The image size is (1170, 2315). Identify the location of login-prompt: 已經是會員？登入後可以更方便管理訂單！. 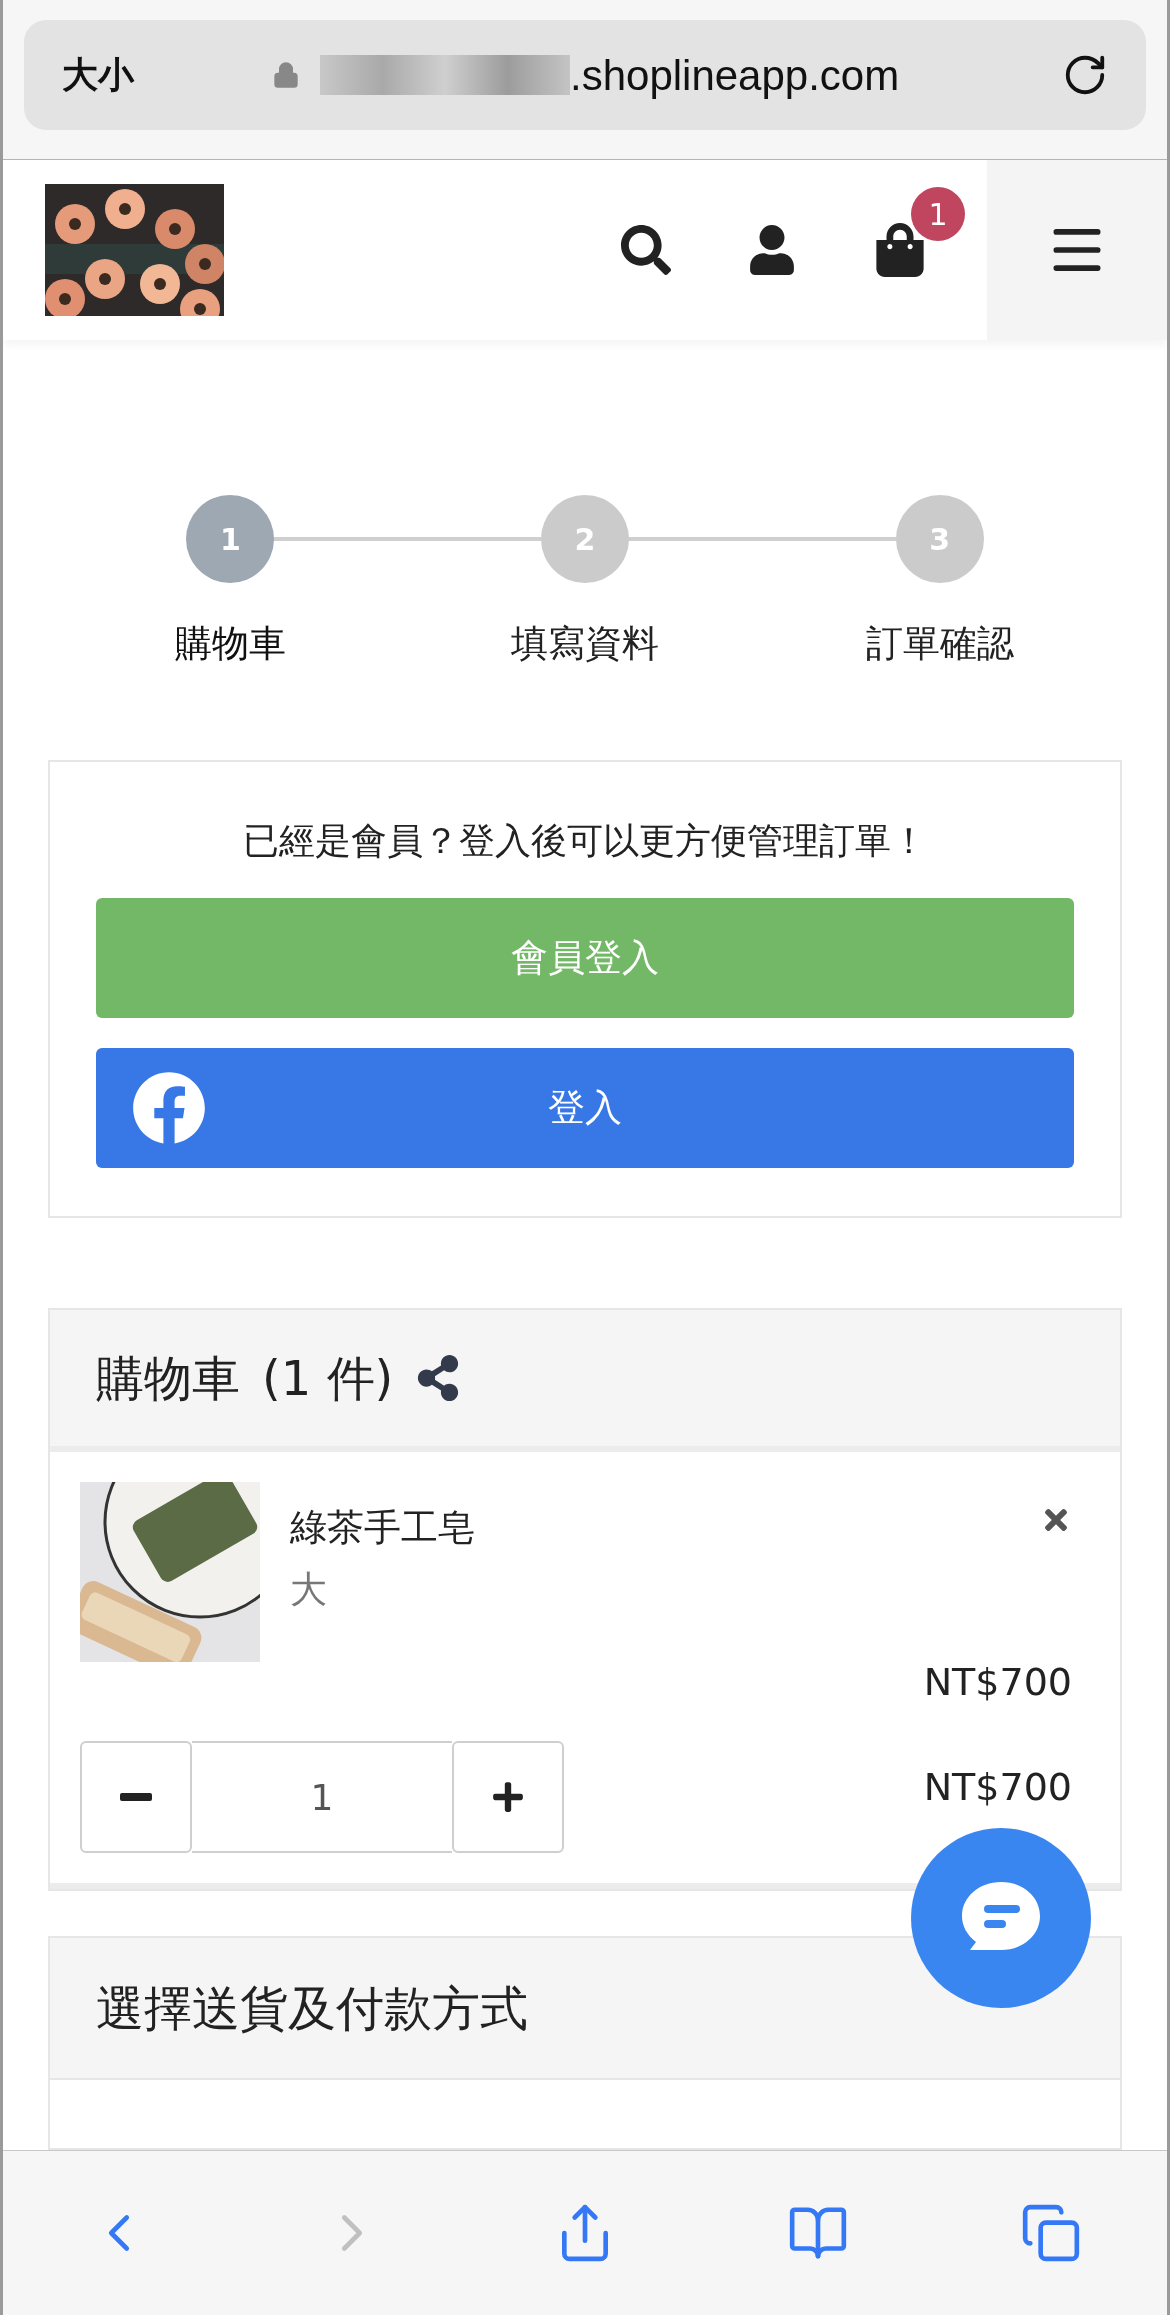
(585, 841).